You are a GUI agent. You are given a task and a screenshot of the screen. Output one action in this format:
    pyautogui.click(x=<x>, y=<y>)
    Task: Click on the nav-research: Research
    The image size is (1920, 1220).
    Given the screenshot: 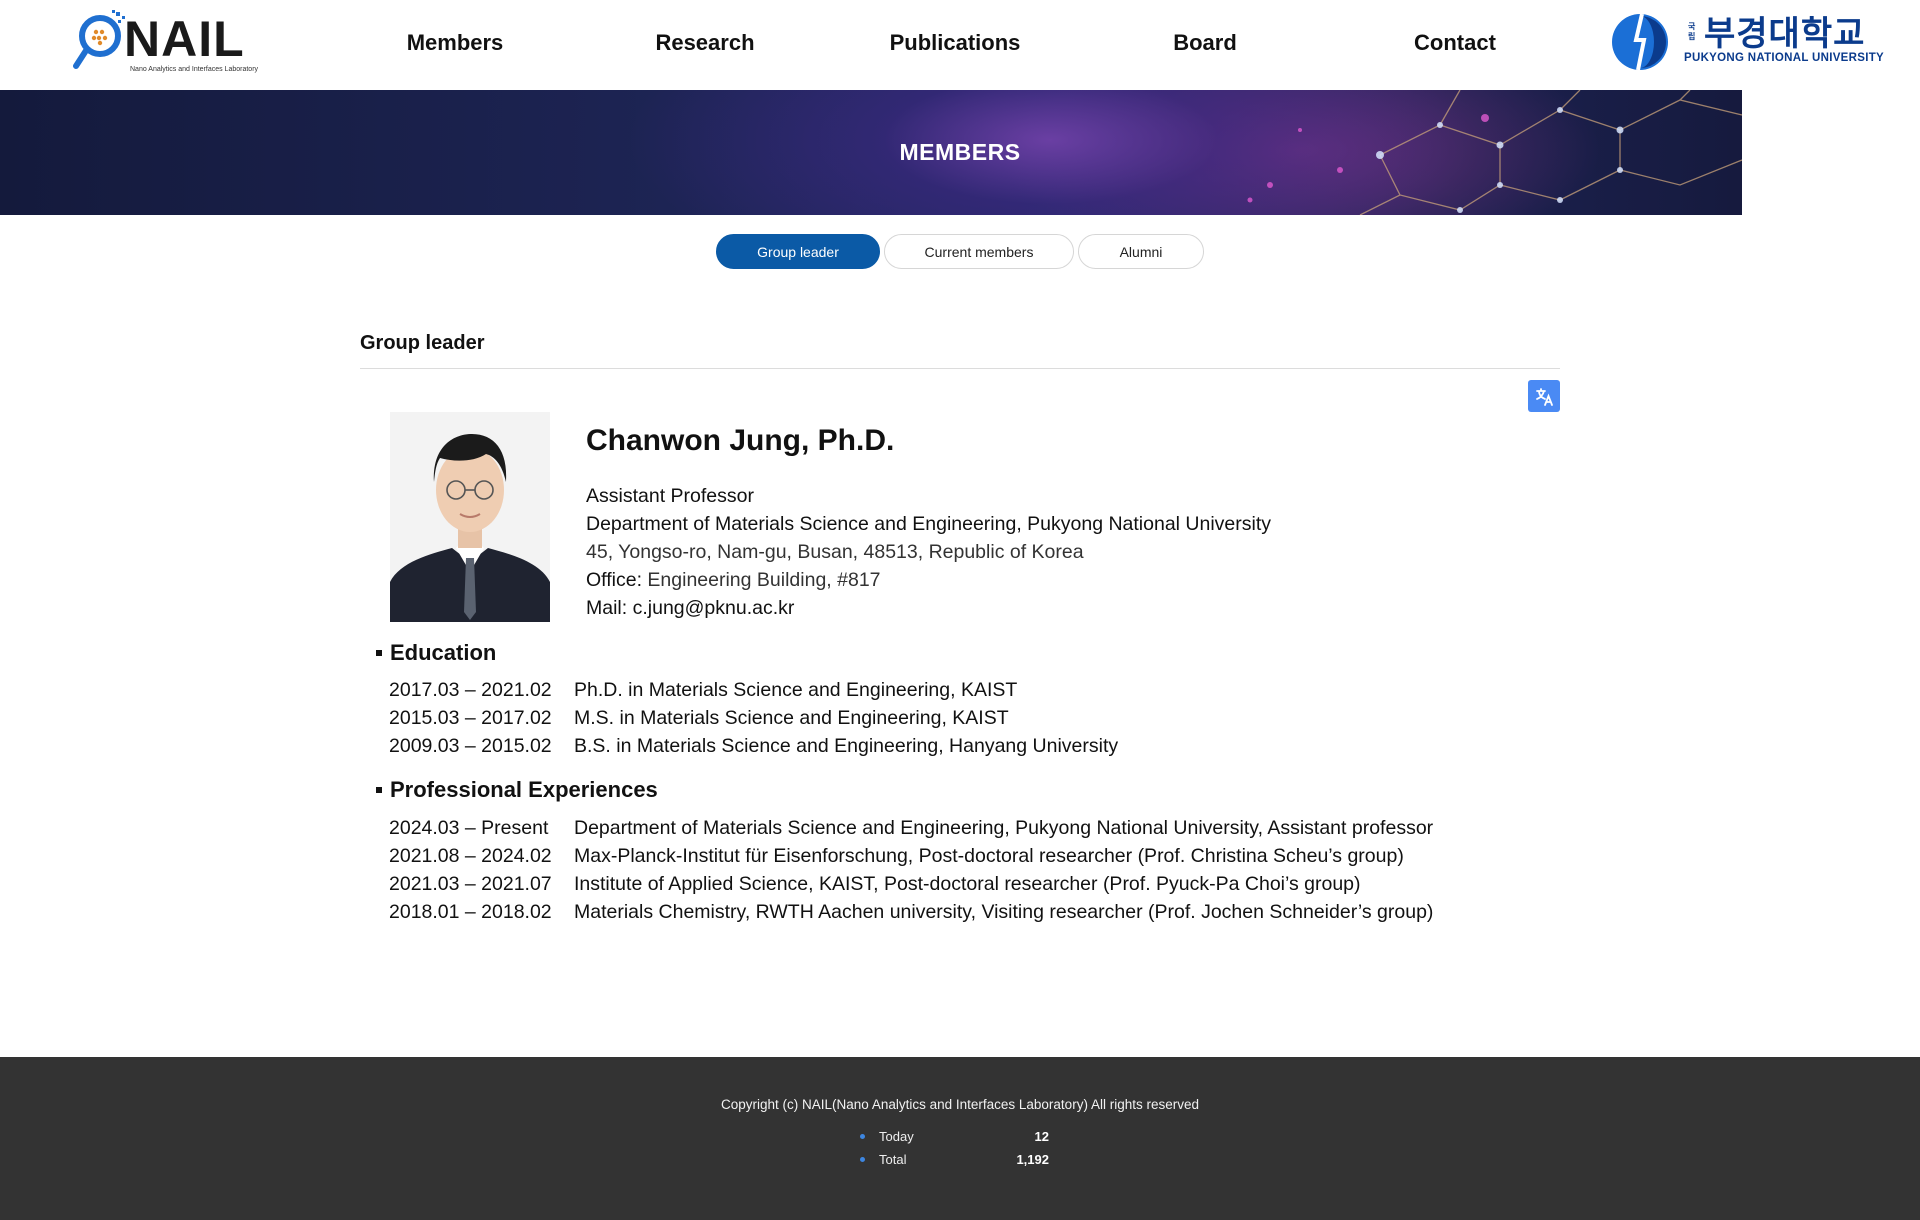 What is the action you would take?
    pyautogui.click(x=705, y=43)
    